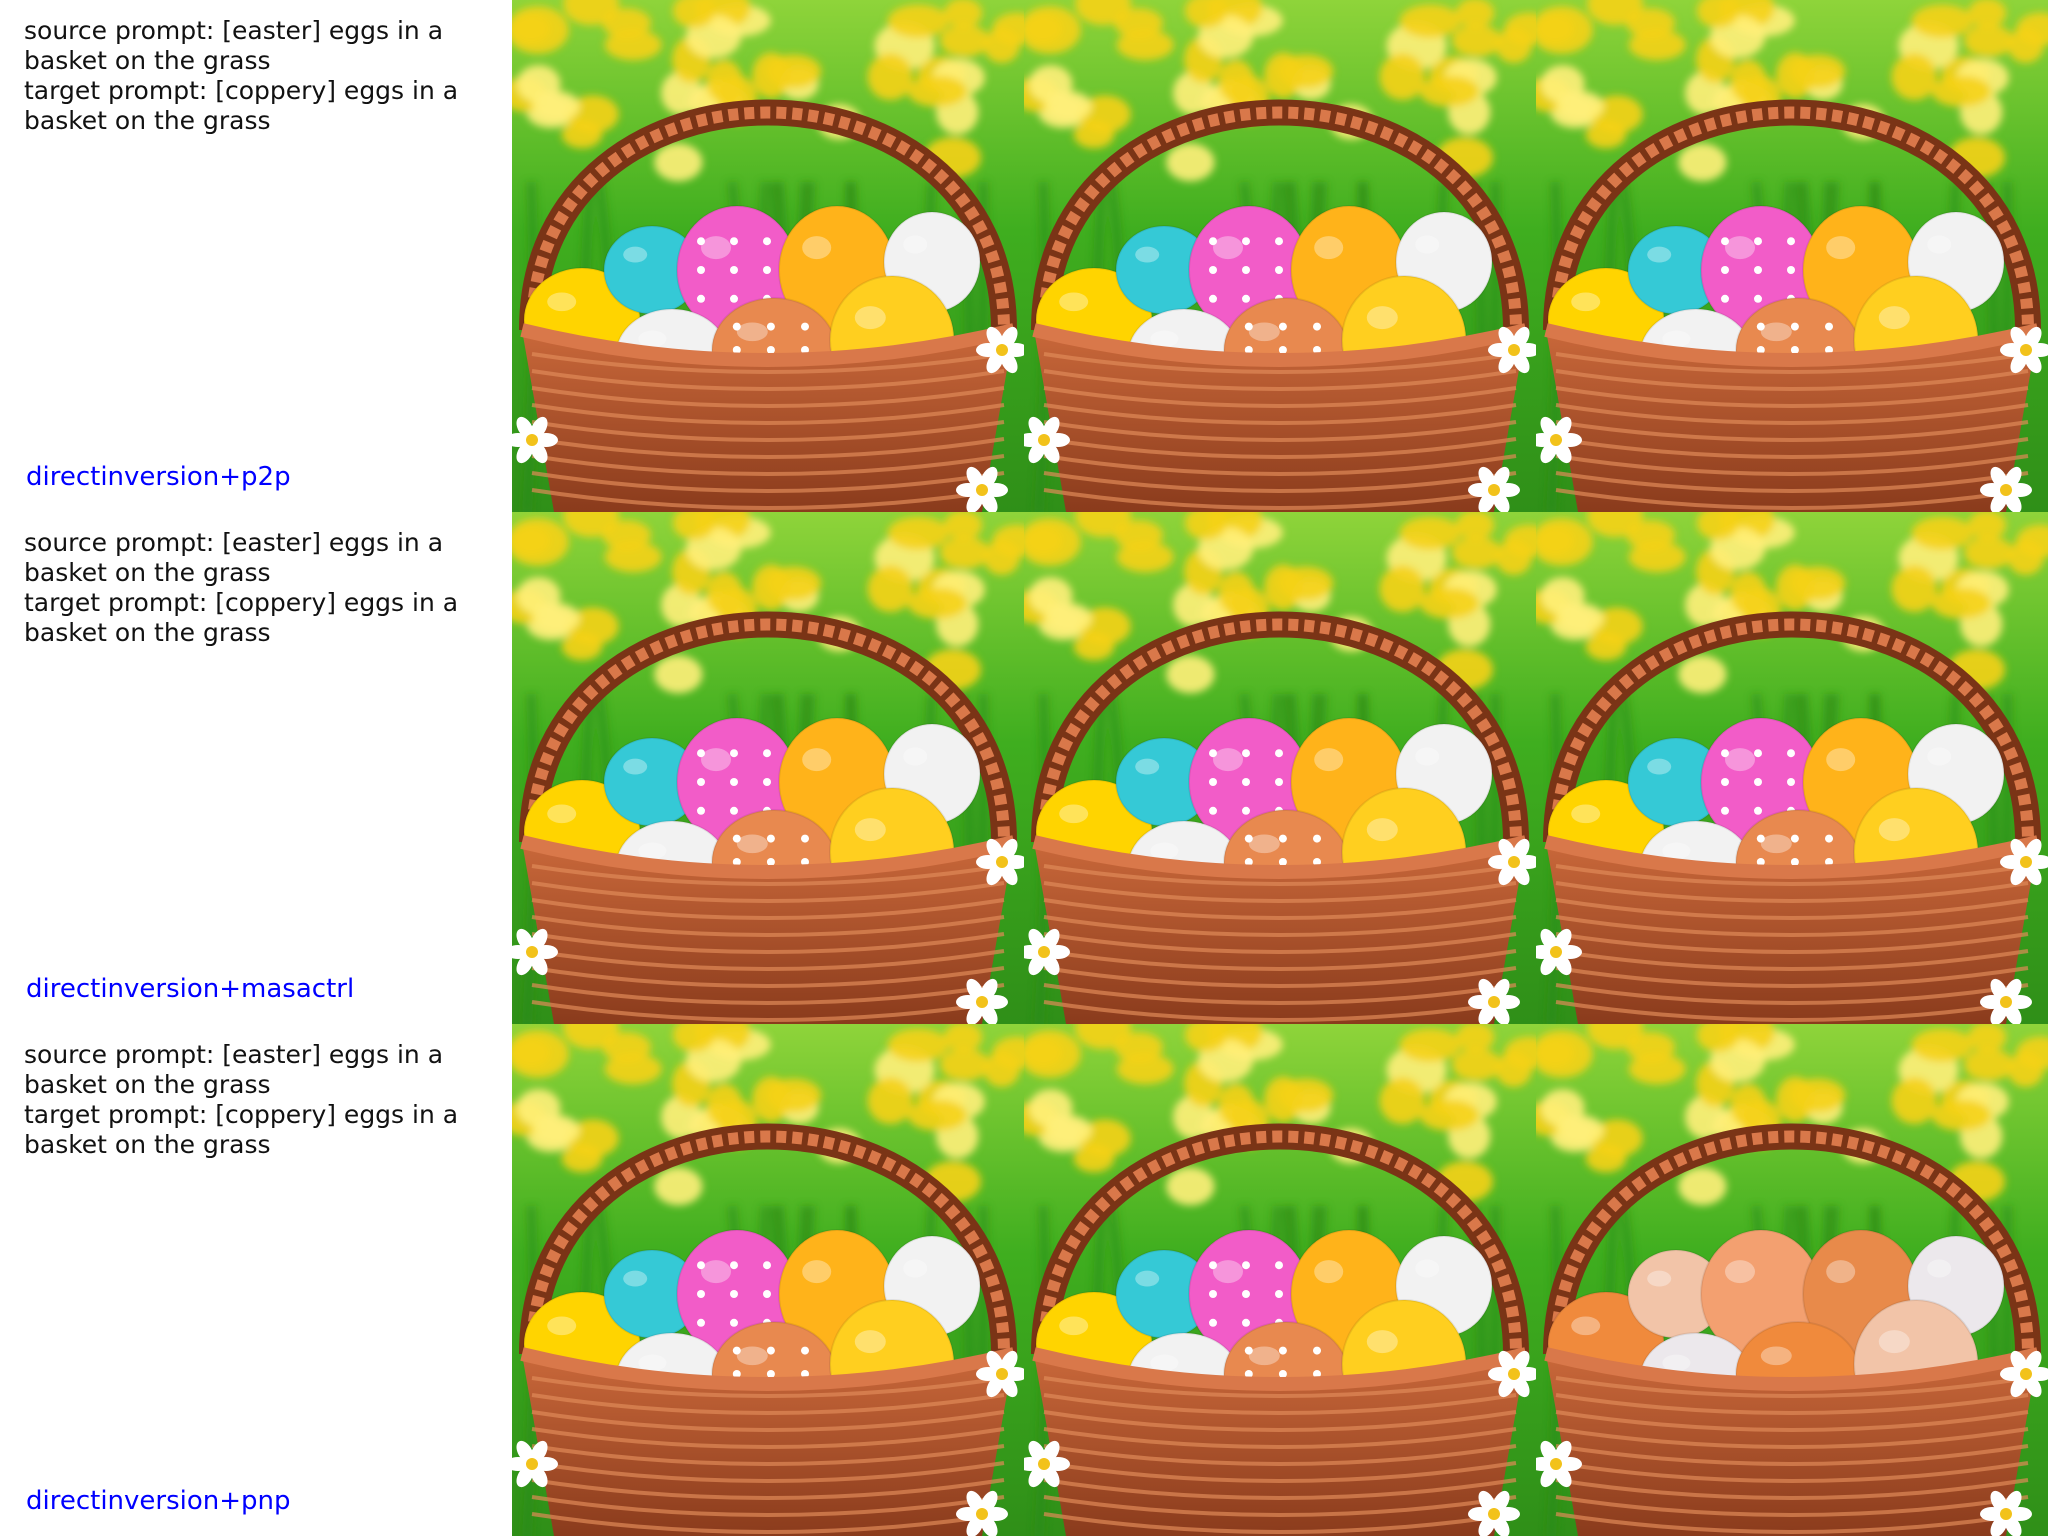  I want to click on method-label: directinversion+p2p, so click(158, 477).